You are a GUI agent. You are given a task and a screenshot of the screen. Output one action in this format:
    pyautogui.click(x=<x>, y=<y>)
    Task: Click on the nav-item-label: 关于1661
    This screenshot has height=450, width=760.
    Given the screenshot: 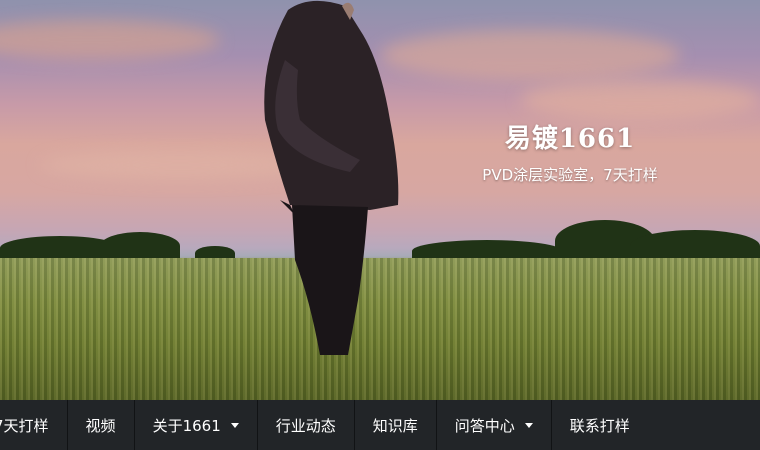 What is the action you would take?
    pyautogui.click(x=186, y=425)
    